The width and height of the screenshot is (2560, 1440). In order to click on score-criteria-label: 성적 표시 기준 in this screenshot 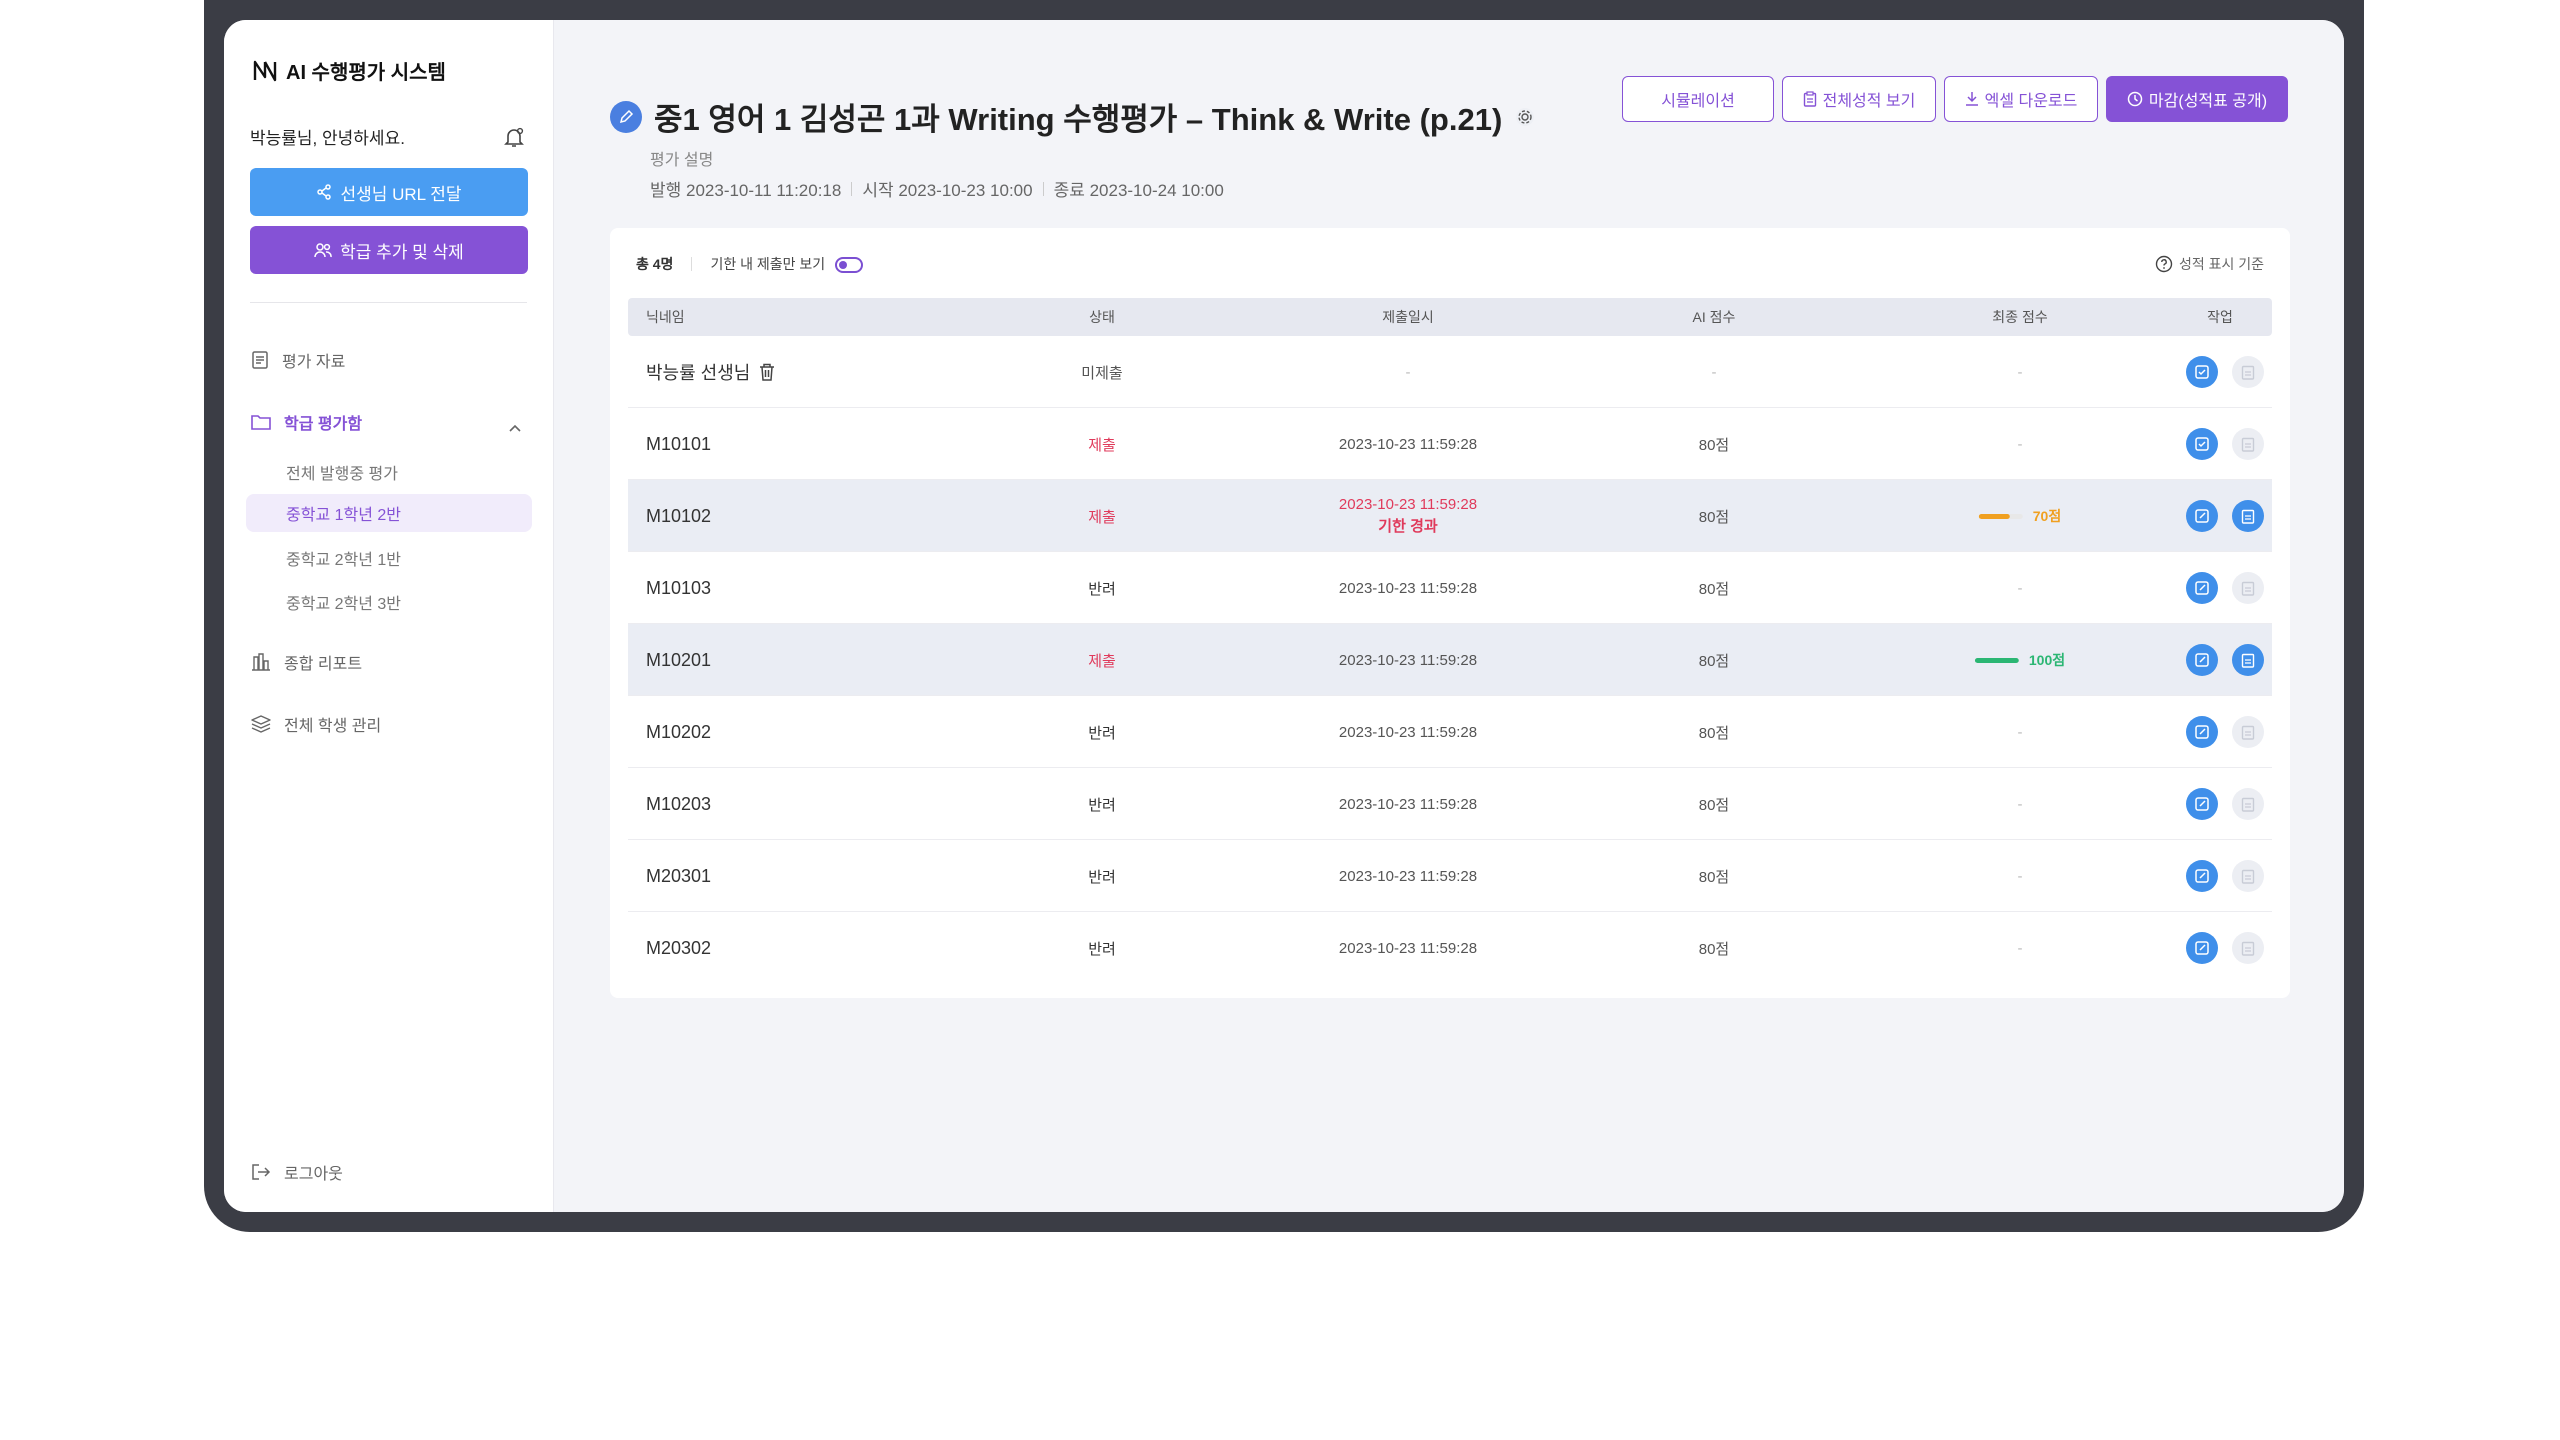, I will do `click(2221, 264)`.